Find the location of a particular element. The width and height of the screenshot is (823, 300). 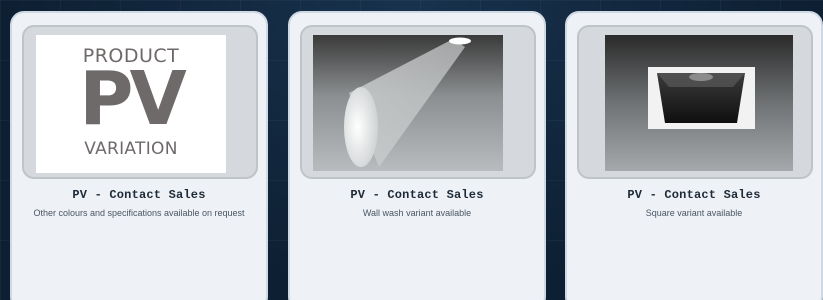

variant-card-description: Square variant available is located at coordinates (694, 213).